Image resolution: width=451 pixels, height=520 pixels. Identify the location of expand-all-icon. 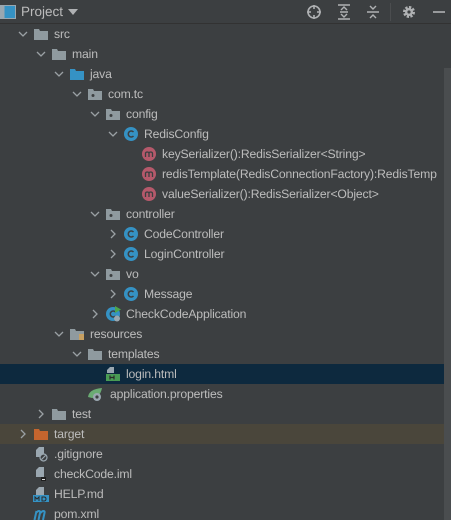
(344, 12).